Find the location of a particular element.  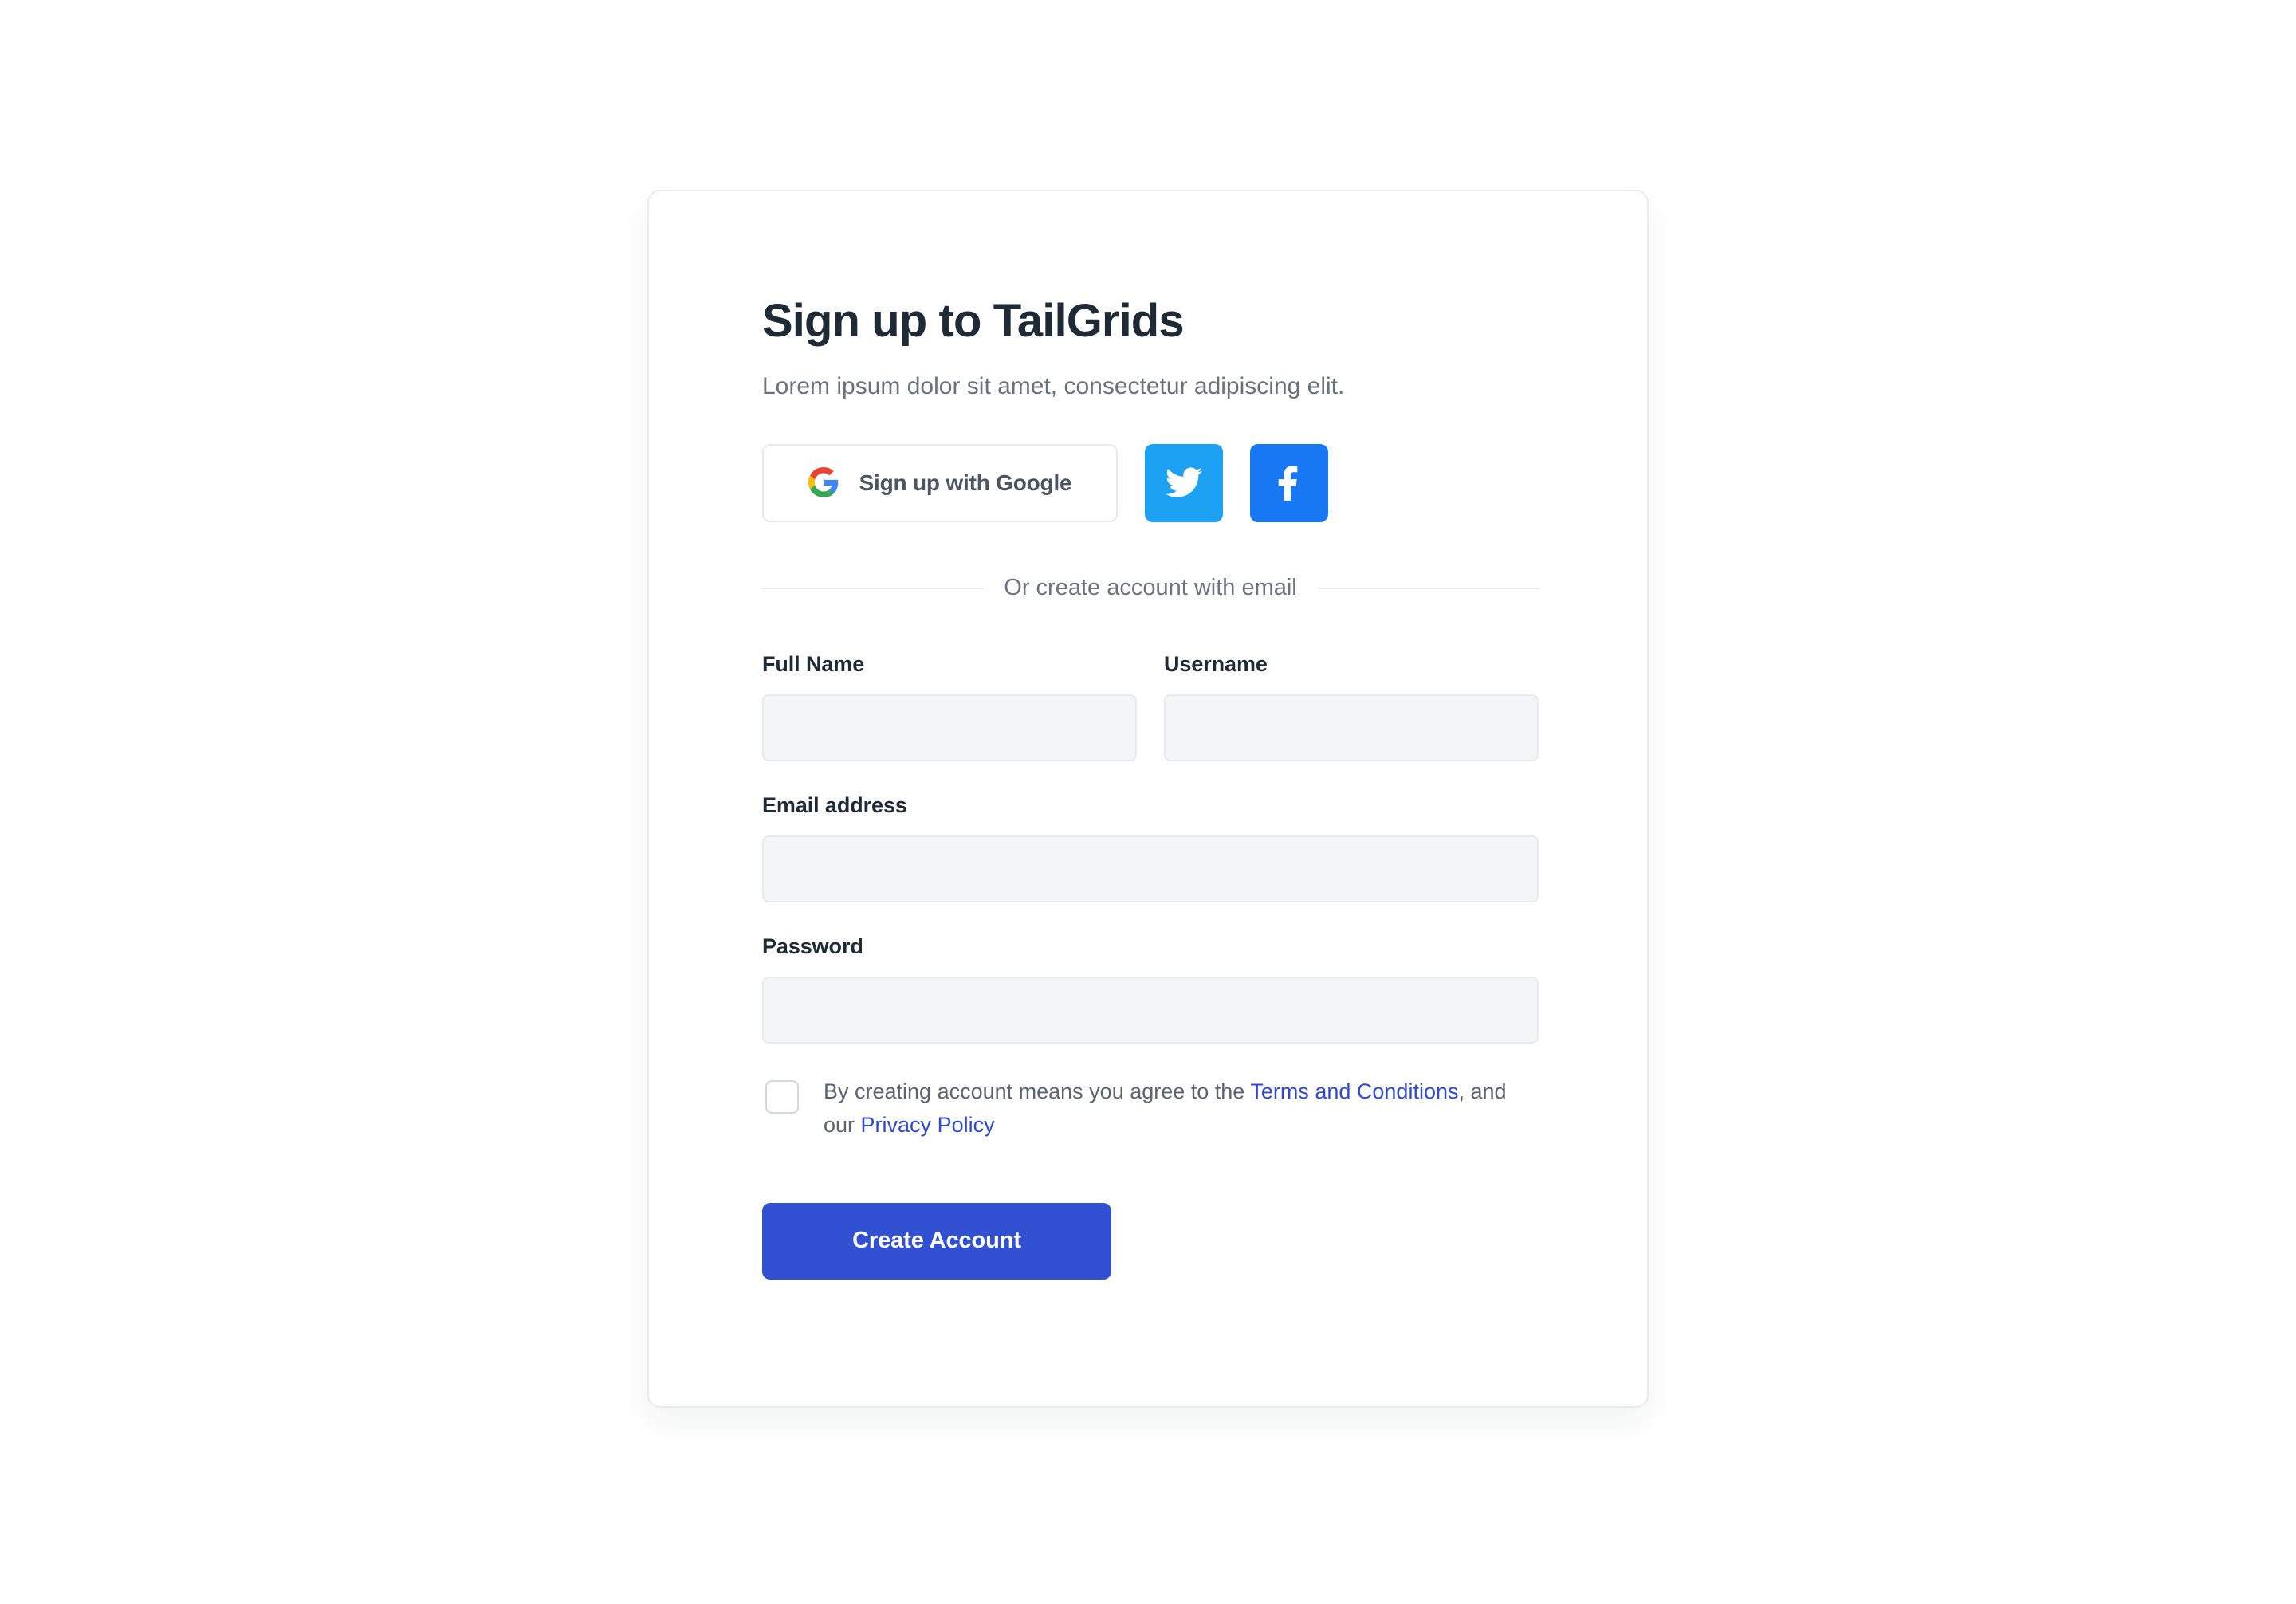

divider-line-right is located at coordinates (1428, 588).